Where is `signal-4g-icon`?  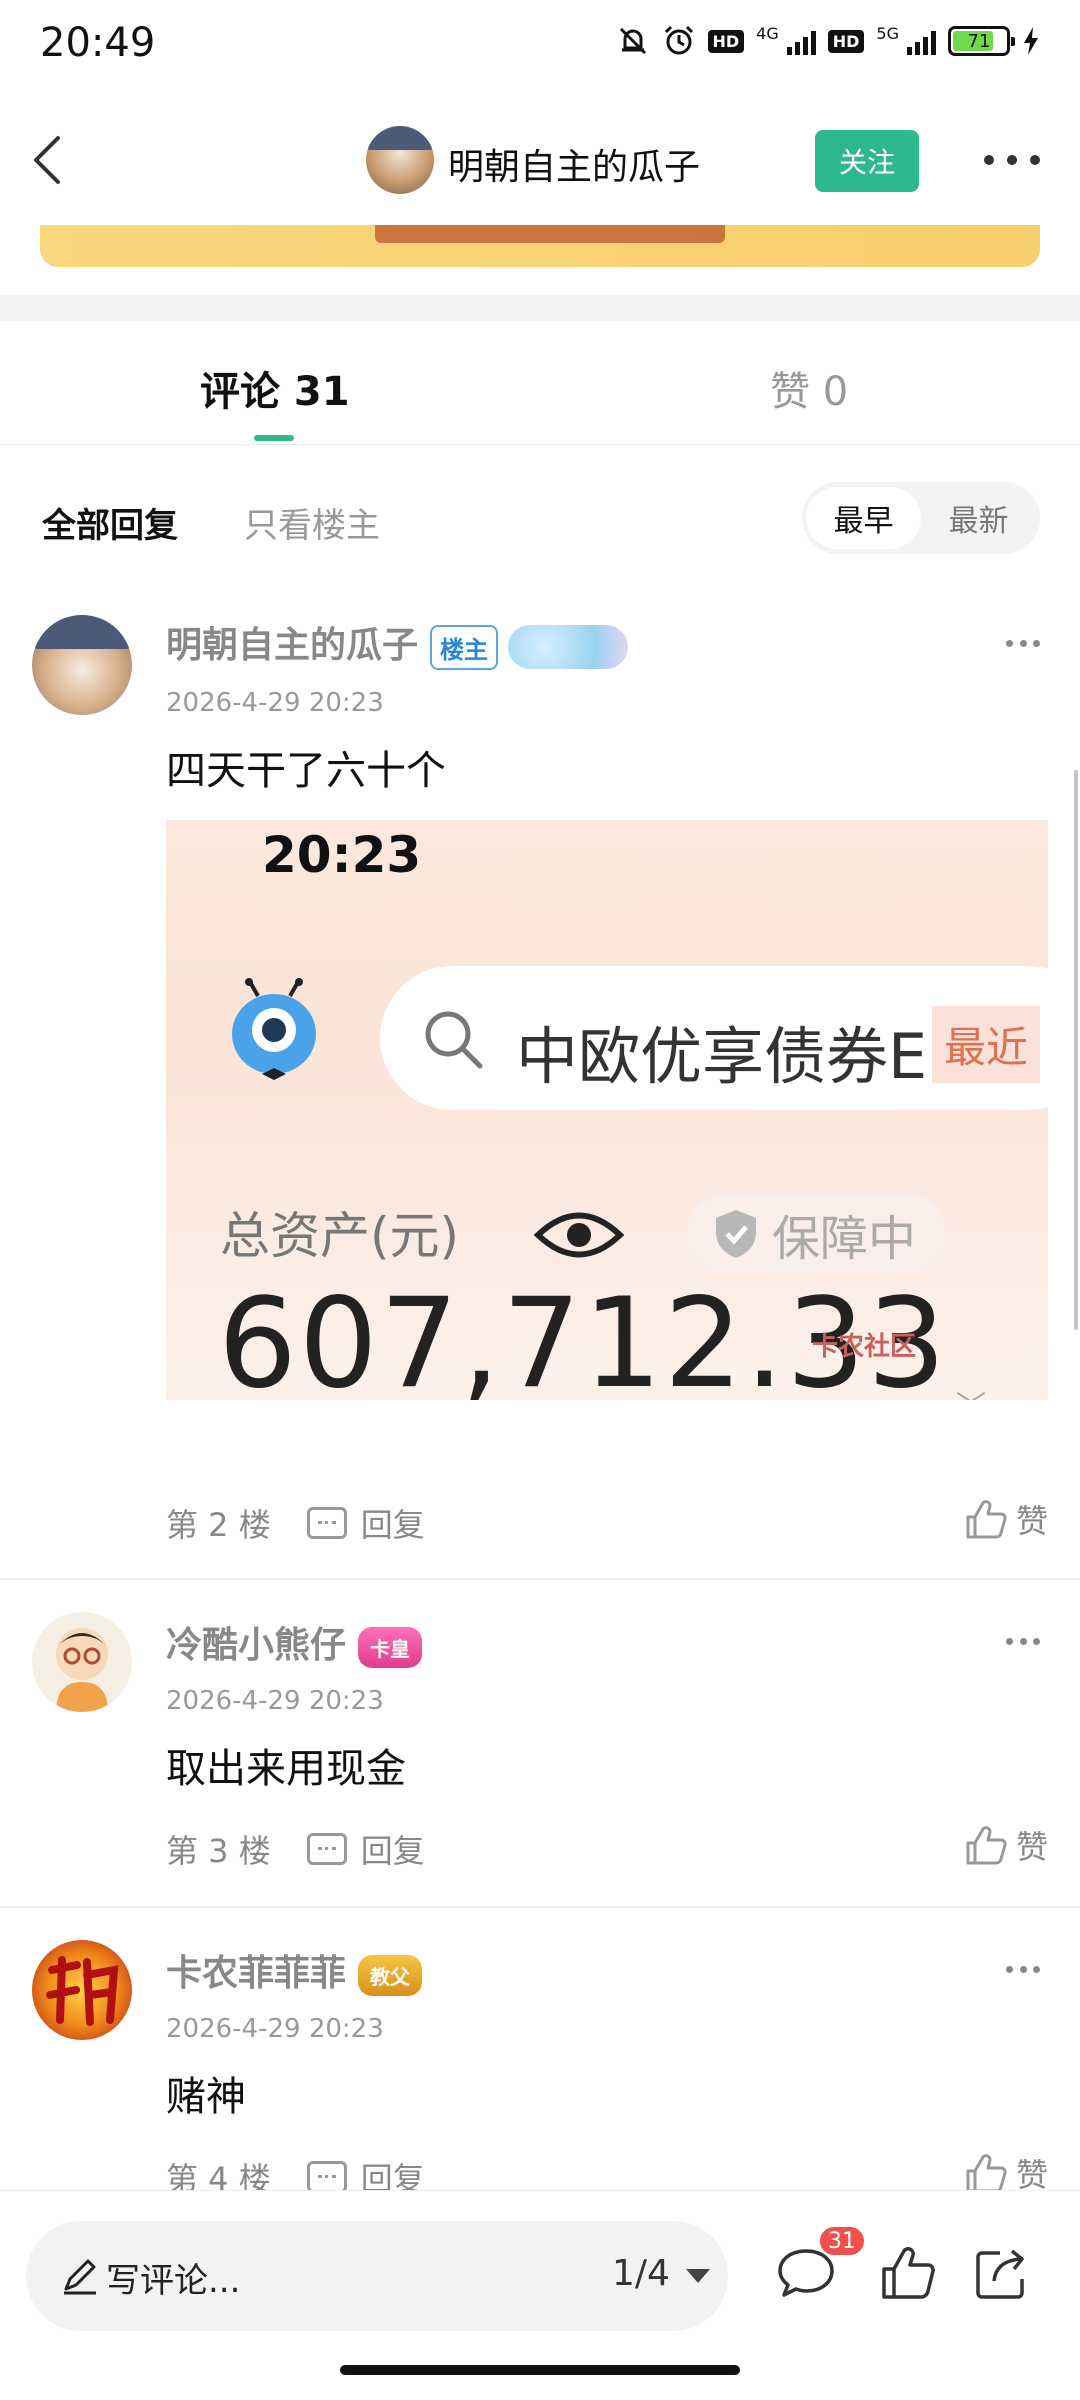
signal-4g-icon is located at coordinates (801, 41).